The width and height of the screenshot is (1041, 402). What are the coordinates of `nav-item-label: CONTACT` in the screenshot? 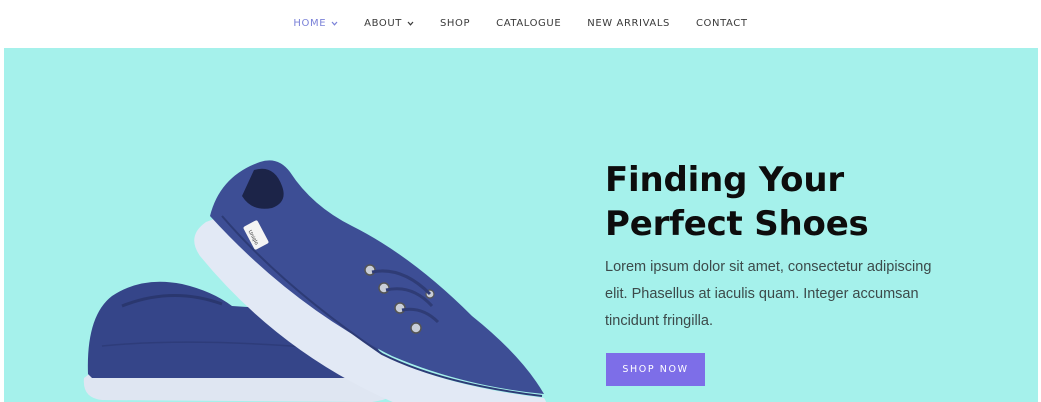 It's located at (721, 23).